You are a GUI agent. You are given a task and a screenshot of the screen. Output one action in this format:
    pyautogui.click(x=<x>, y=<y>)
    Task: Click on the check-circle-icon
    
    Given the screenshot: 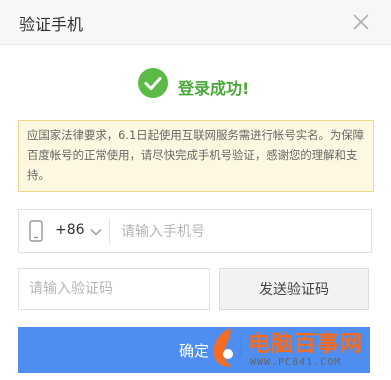 What is the action you would take?
    pyautogui.click(x=153, y=83)
    